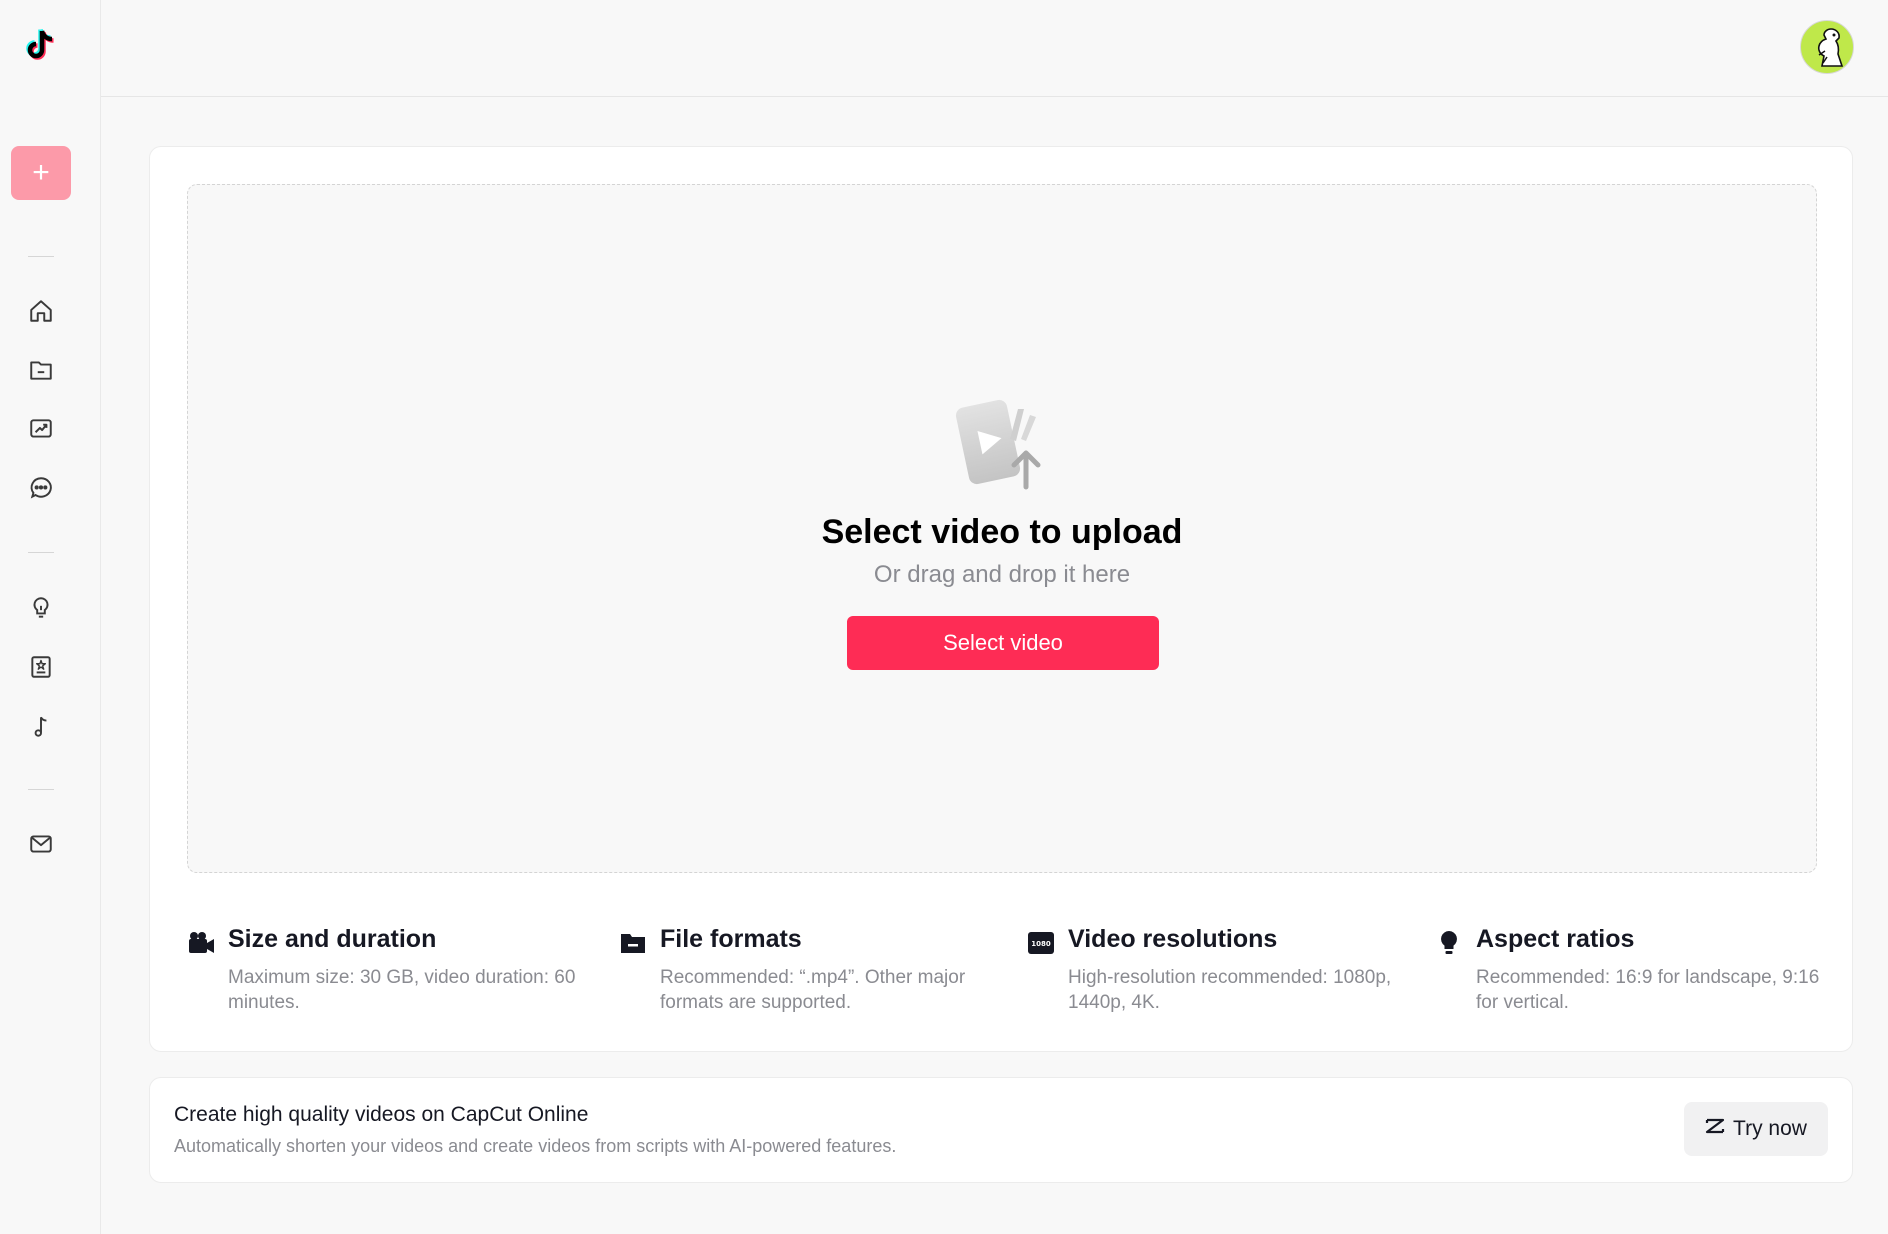 This screenshot has height=1234, width=1888. I want to click on svg-text: 1080, so click(1041, 944).